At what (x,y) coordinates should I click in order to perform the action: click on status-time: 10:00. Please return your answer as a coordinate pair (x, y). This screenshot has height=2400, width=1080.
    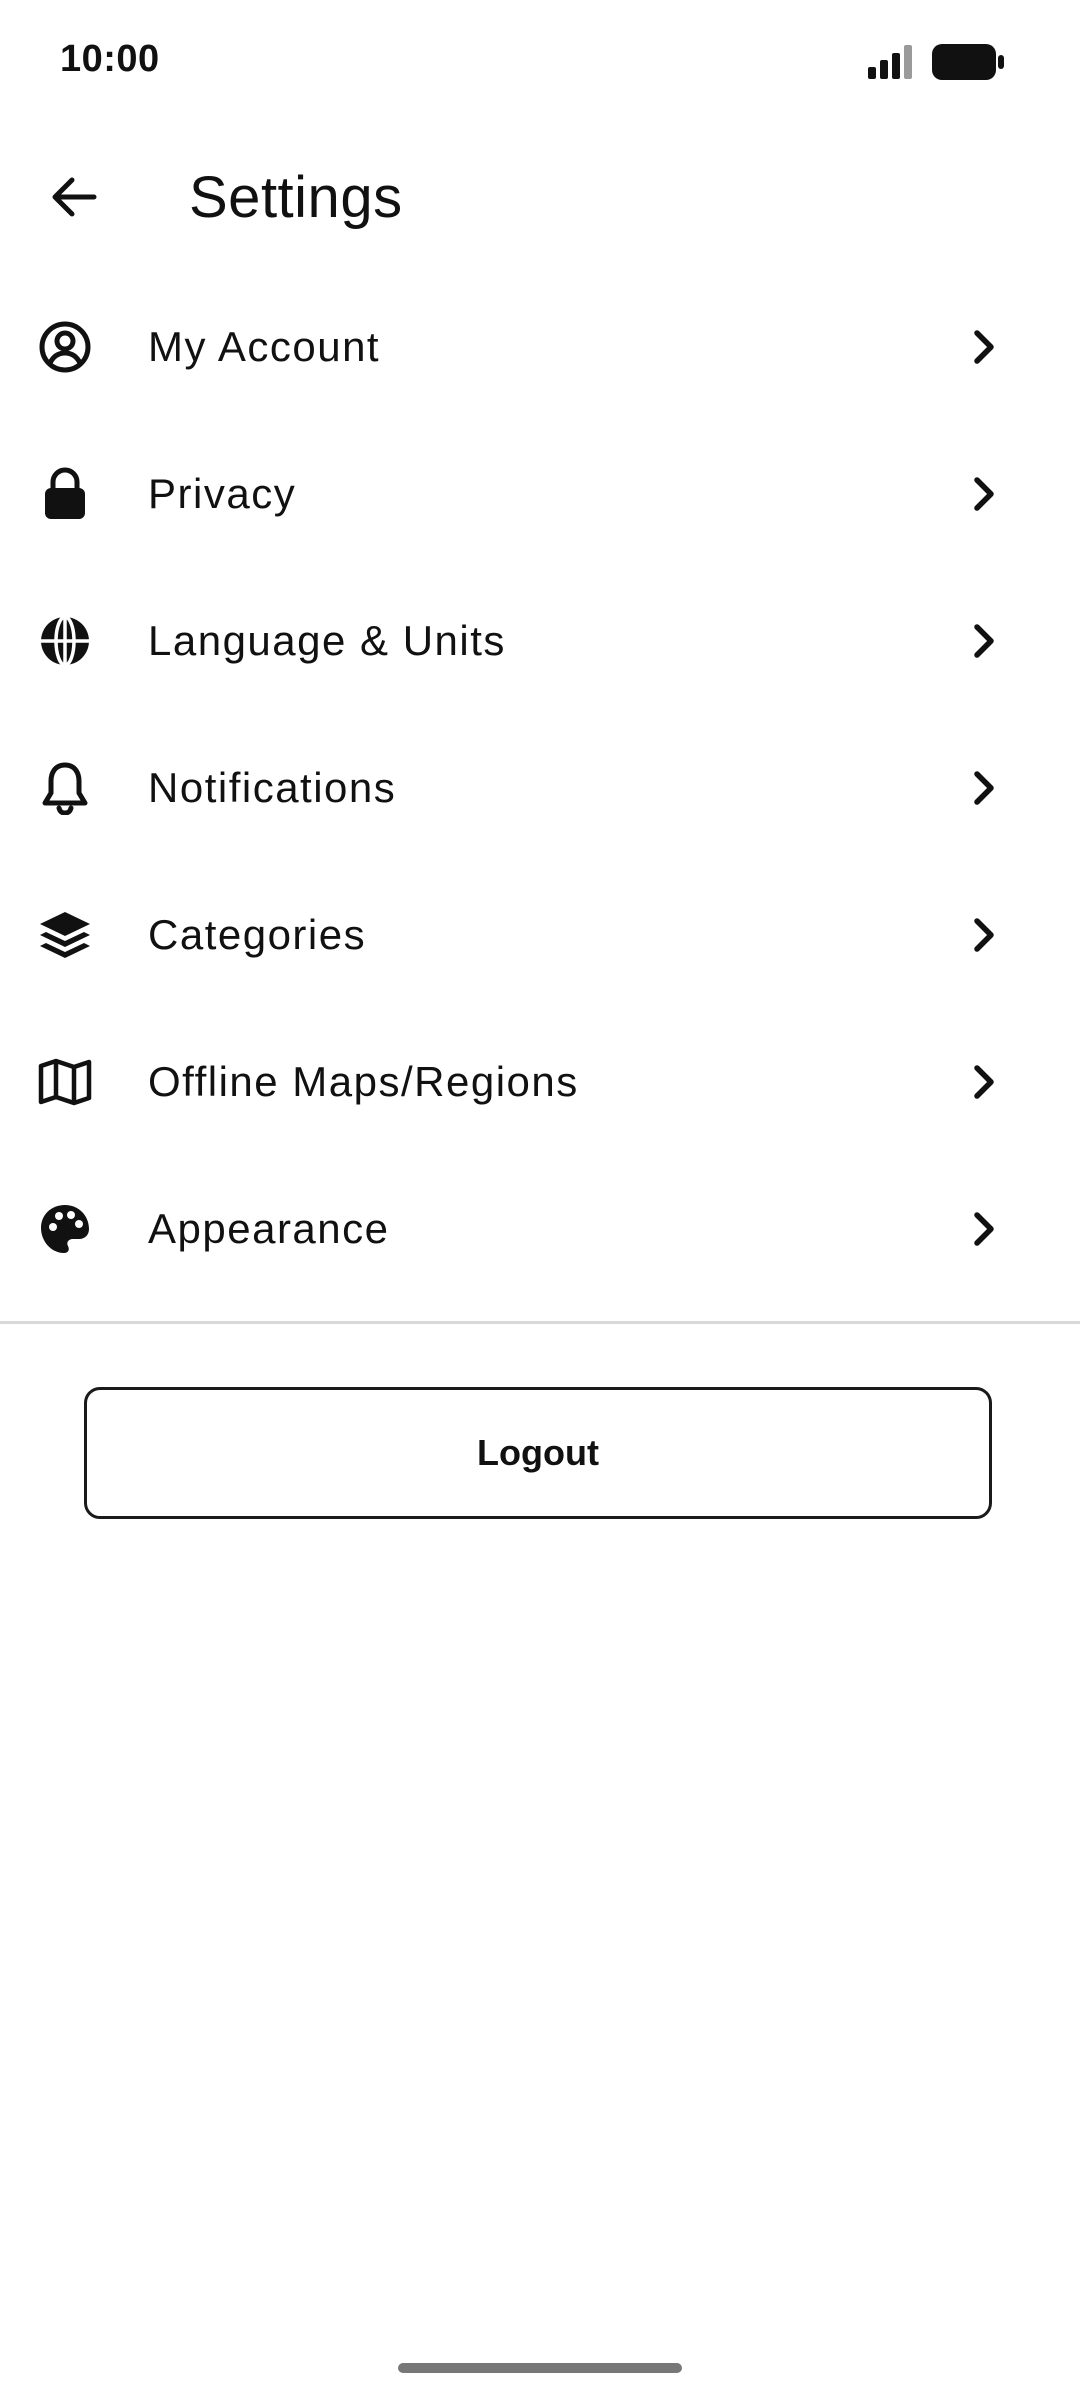
    Looking at the image, I should click on (110, 59).